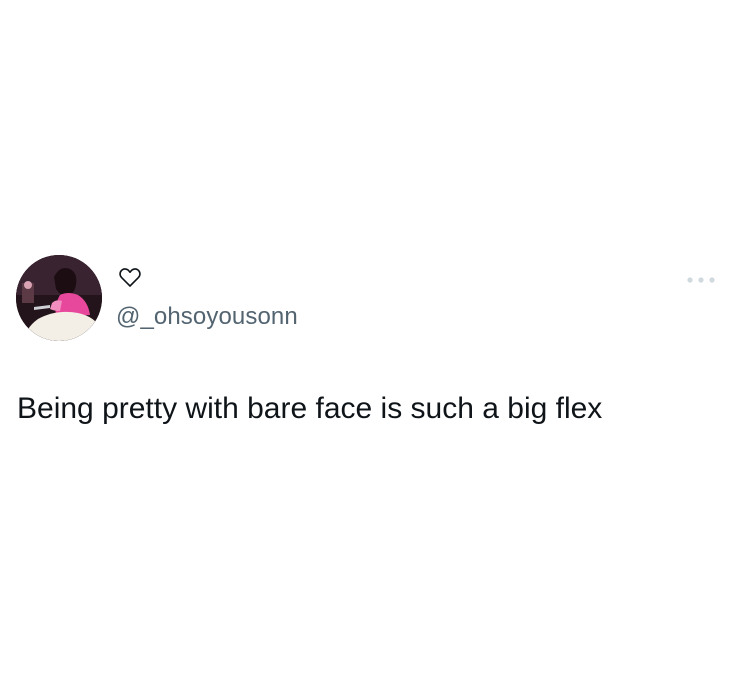 The image size is (736, 673). What do you see at coordinates (59, 298) in the screenshot?
I see `avatar` at bounding box center [59, 298].